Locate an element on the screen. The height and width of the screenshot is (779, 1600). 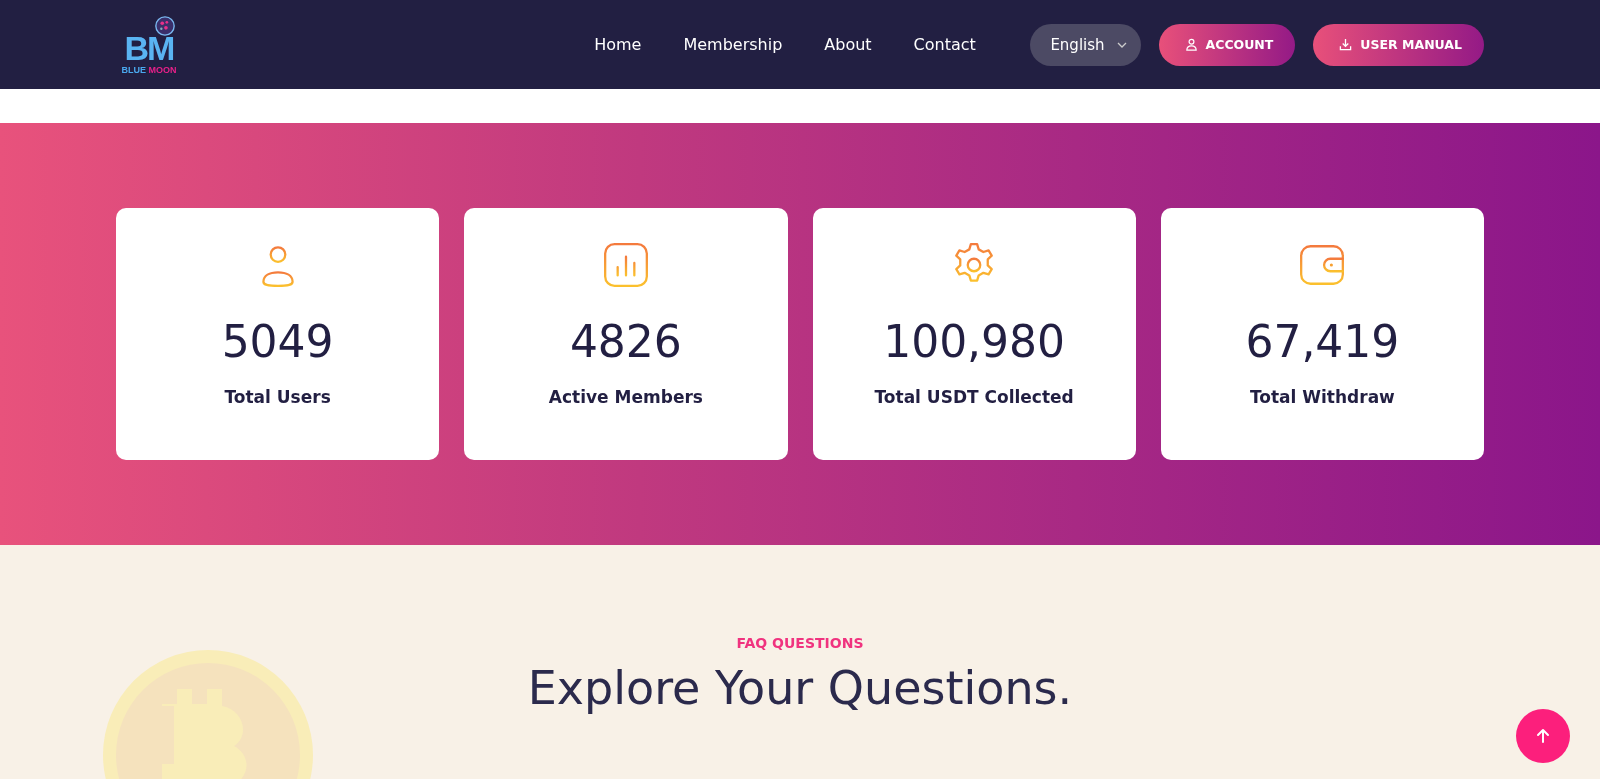
logo-name: BLUE MOON is located at coordinates (149, 70).